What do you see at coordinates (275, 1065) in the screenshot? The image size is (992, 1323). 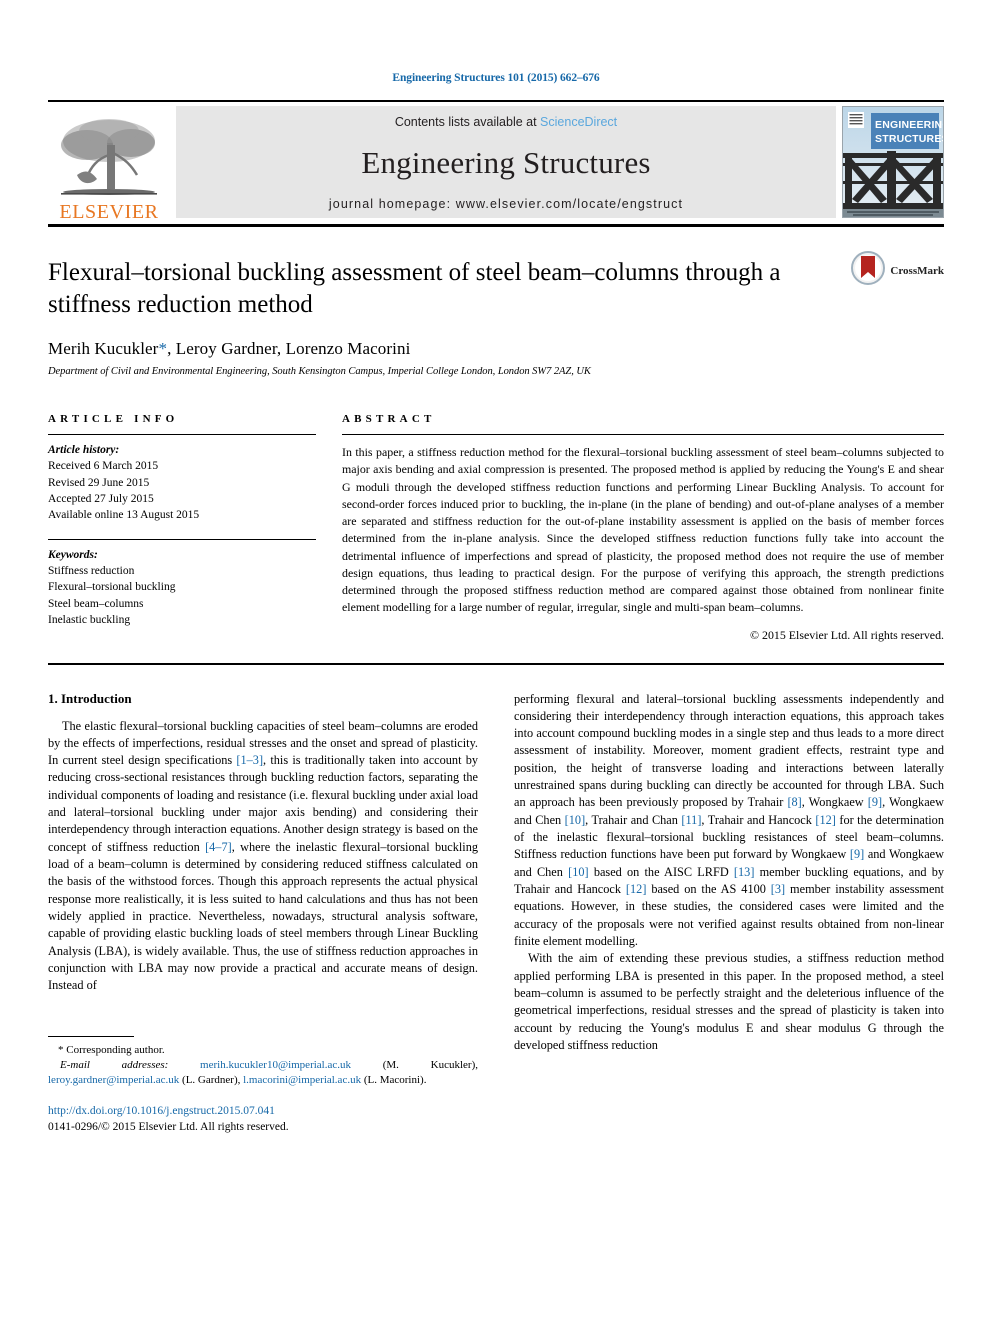 I see `email-link-kucukler: merih.kucukler10@imperial.ac.uk` at bounding box center [275, 1065].